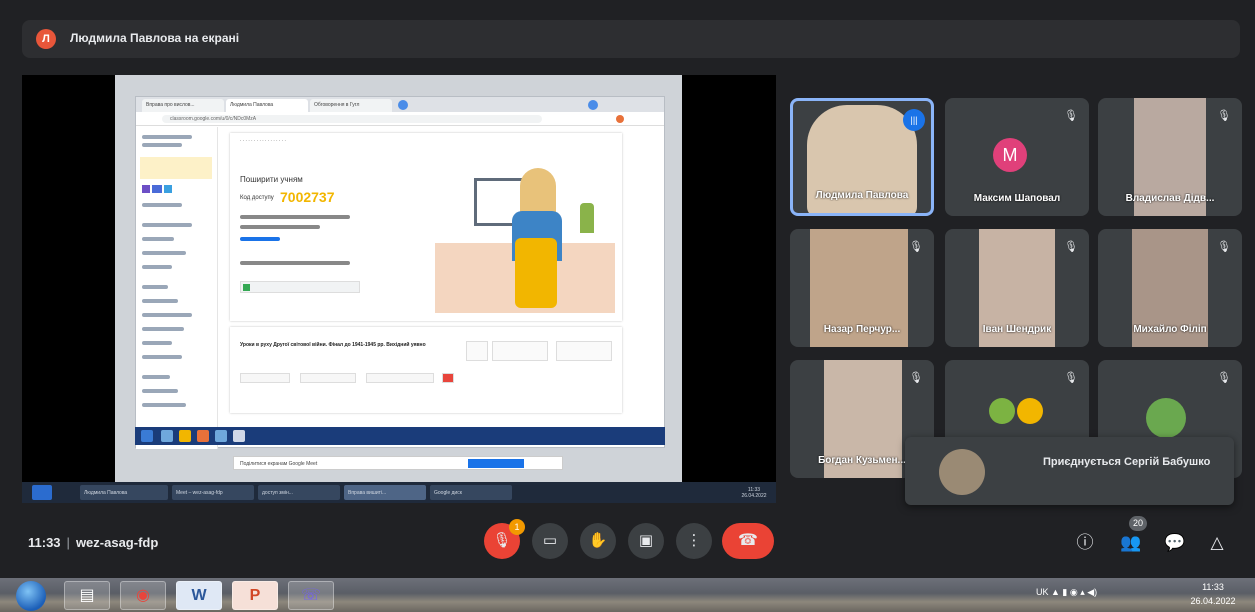 The height and width of the screenshot is (612, 1255). What do you see at coordinates (199, 595) in the screenshot?
I see `taskbar-app-word: W` at bounding box center [199, 595].